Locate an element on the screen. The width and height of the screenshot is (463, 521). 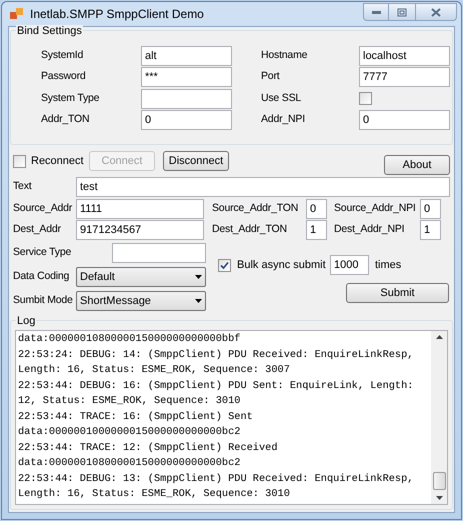
input-field: 9171234567 is located at coordinates (140, 230).